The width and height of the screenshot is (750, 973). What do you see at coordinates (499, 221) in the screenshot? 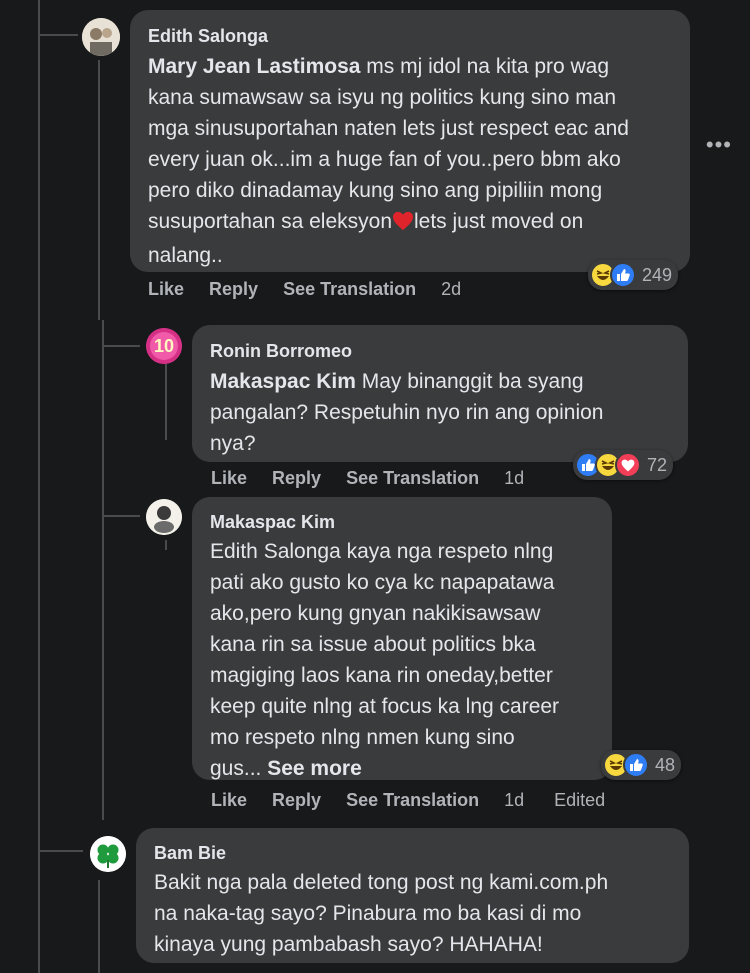
I see `comment-text: lets just moved on` at bounding box center [499, 221].